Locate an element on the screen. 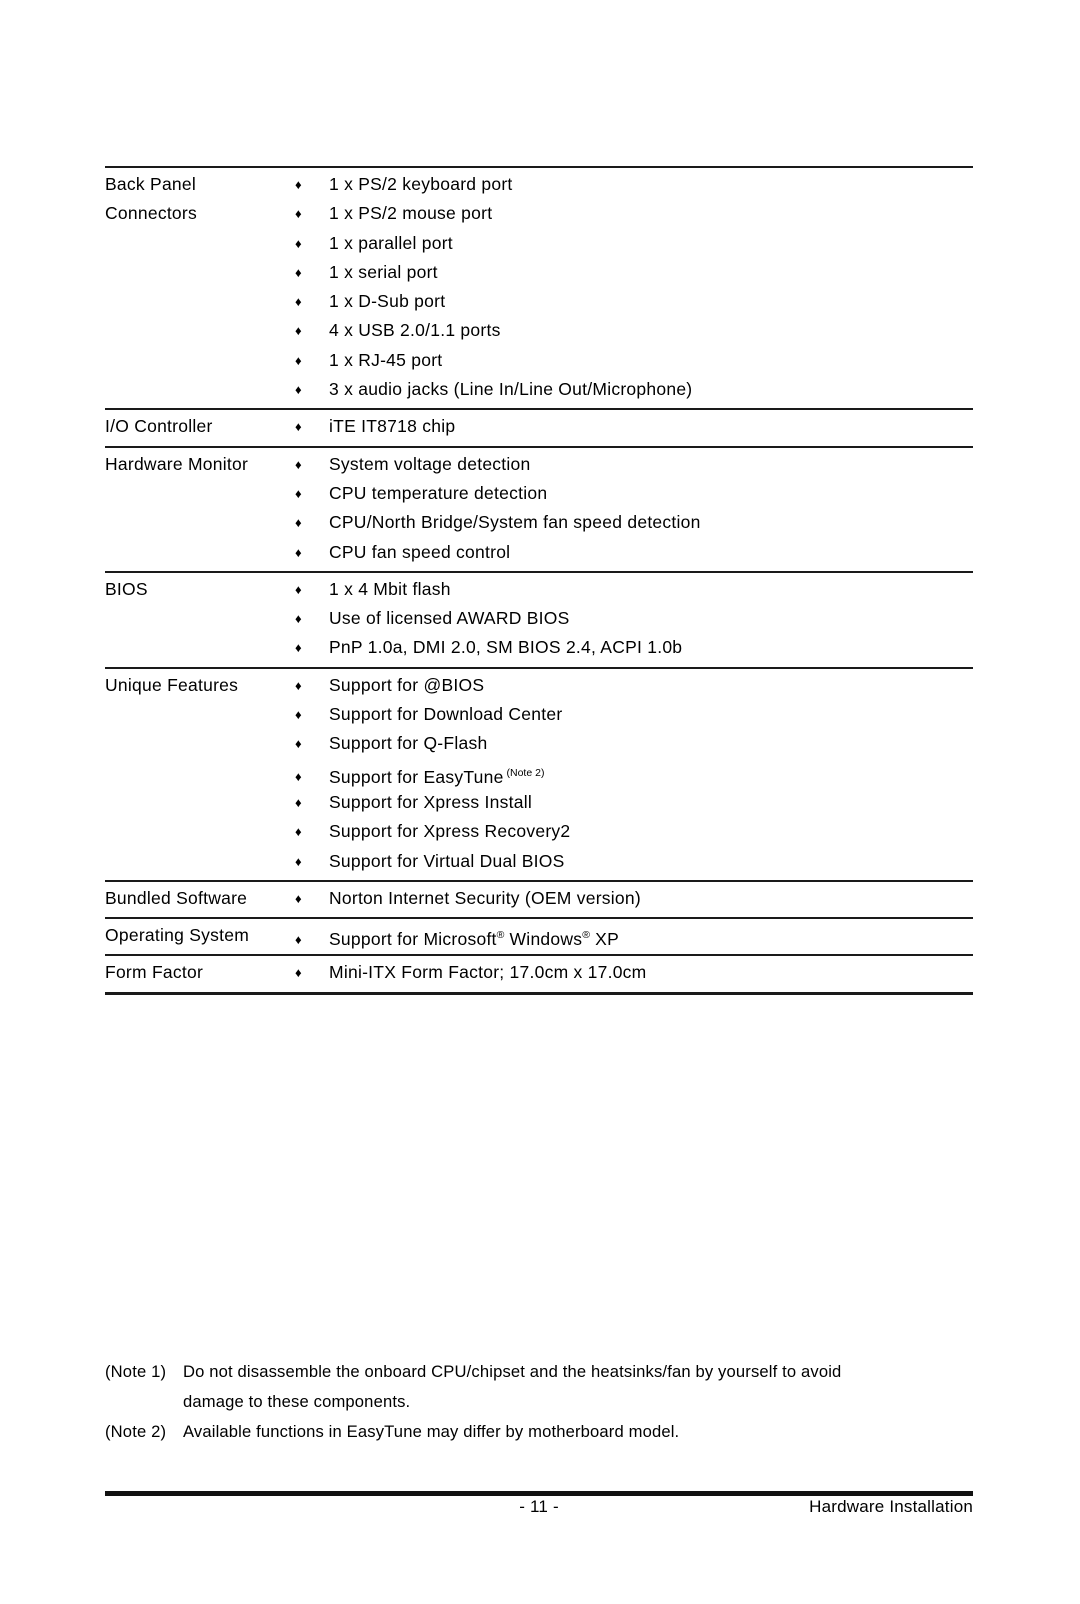  spec-item: ♦ 1 x PS/2 keyboard port is located at coordinates (634, 184).